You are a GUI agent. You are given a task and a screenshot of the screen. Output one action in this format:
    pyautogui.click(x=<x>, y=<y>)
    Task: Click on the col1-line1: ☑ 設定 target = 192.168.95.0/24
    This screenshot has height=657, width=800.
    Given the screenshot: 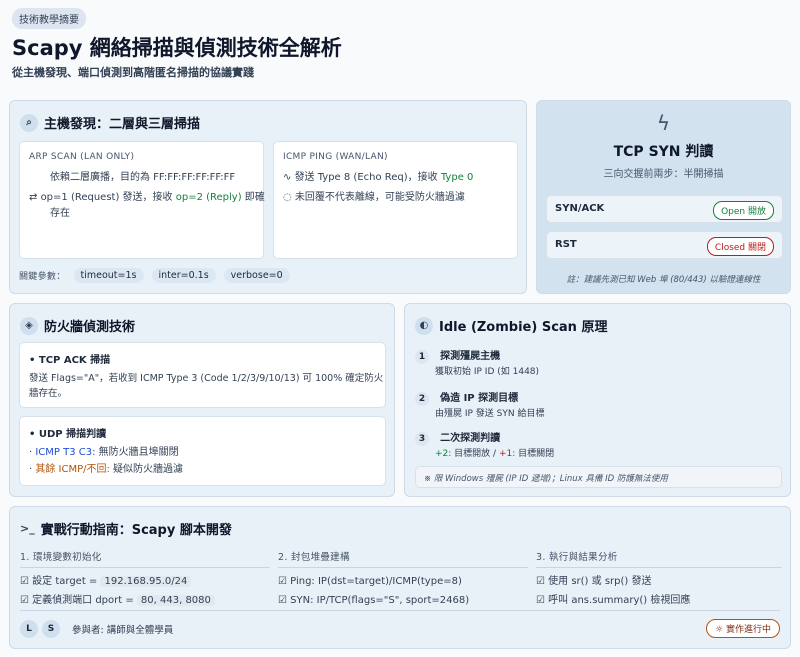 What is the action you would take?
    pyautogui.click(x=145, y=582)
    